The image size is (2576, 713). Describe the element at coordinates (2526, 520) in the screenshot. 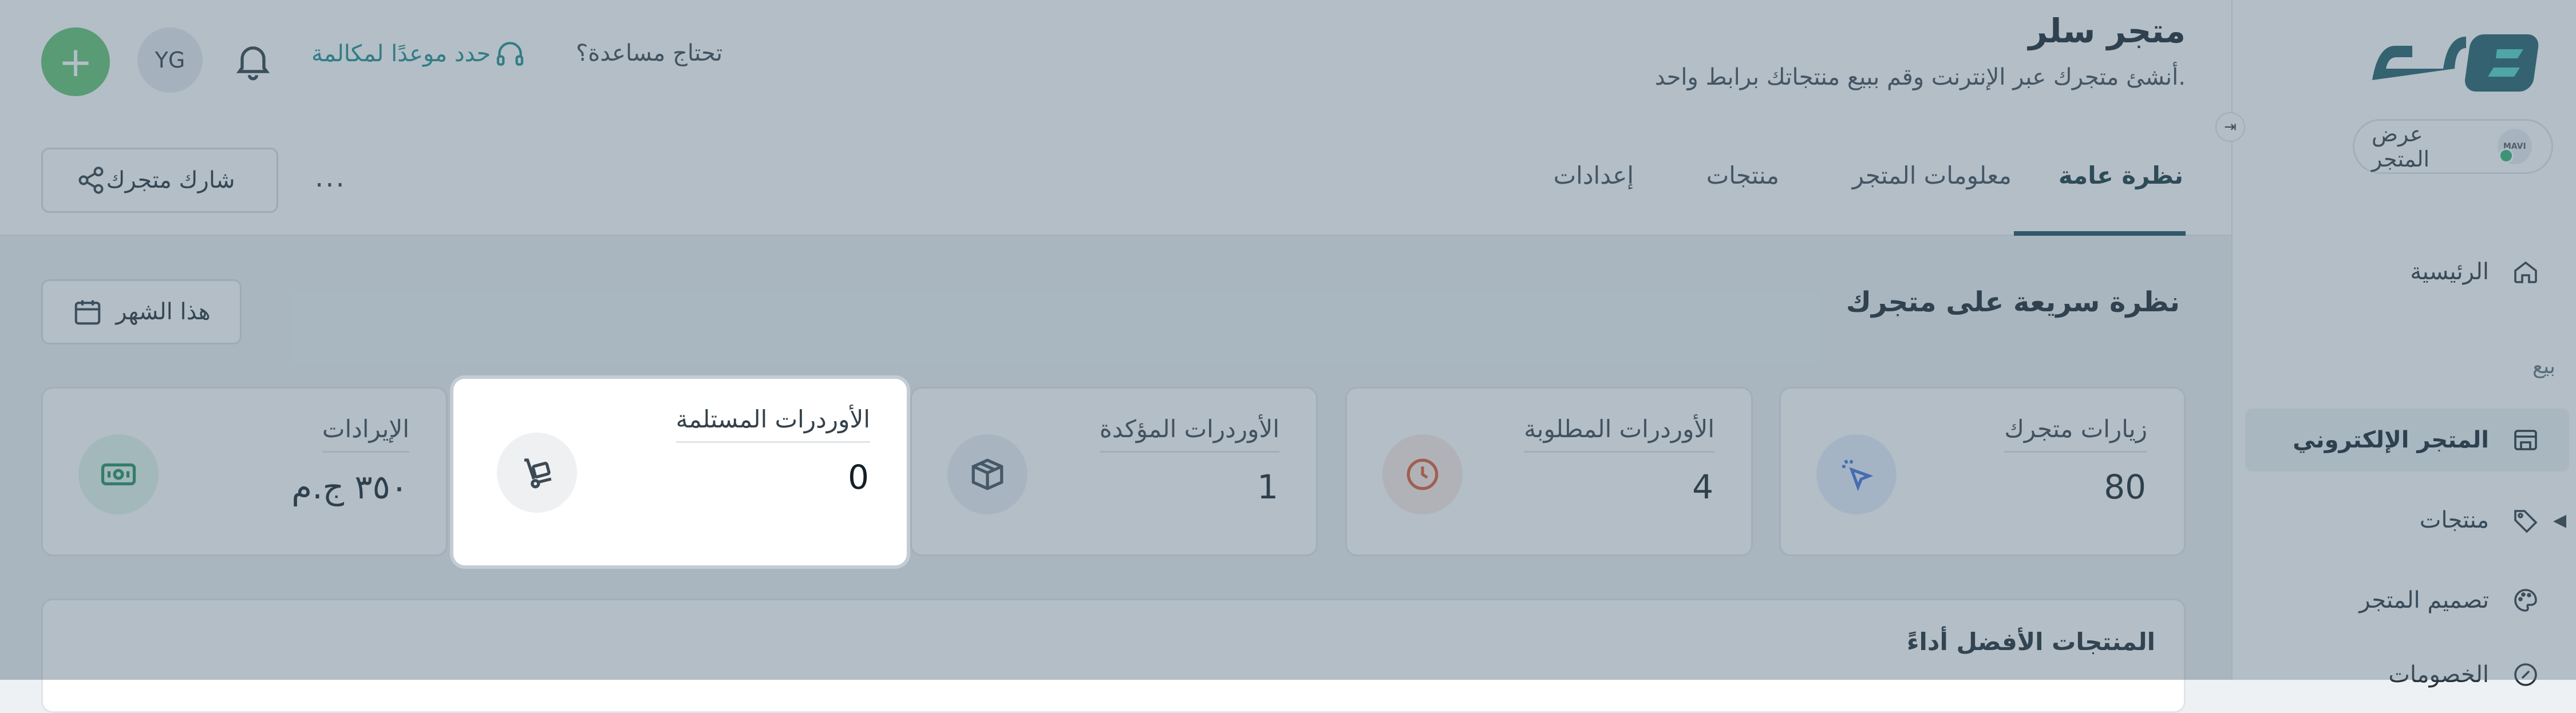

I see `tag-icon` at that location.